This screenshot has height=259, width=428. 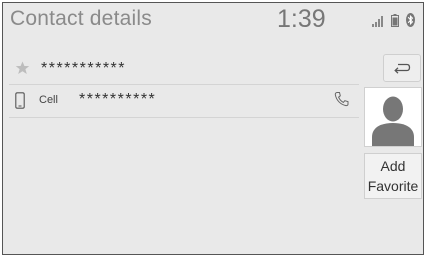 What do you see at coordinates (48, 100) in the screenshot?
I see `phone-type-label: Cell` at bounding box center [48, 100].